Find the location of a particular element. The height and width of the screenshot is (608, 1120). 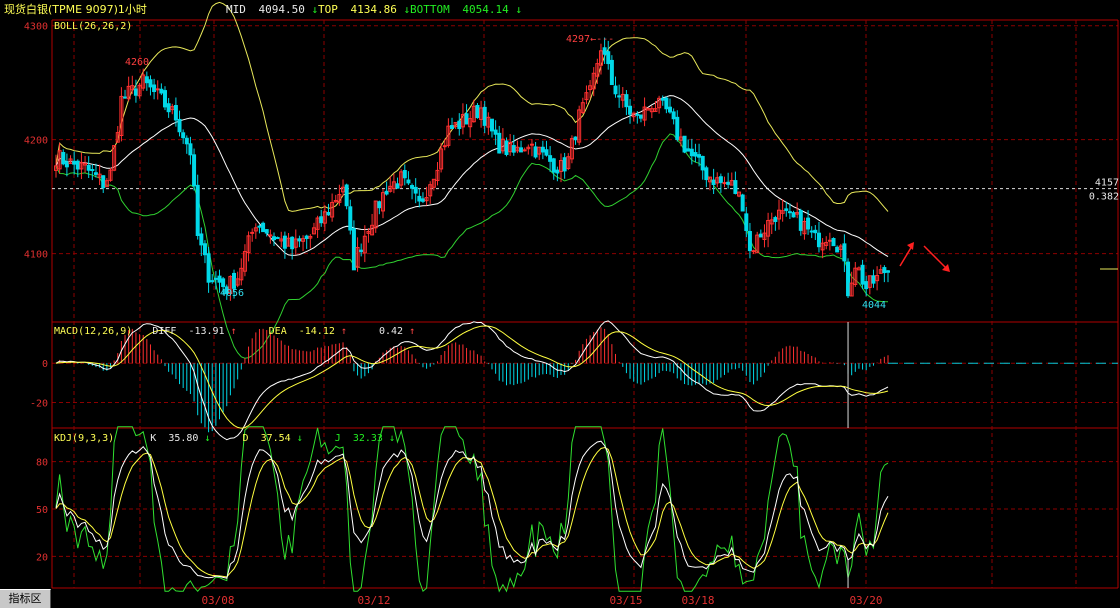

date-tick-label: 03/12 is located at coordinates (373, 600).